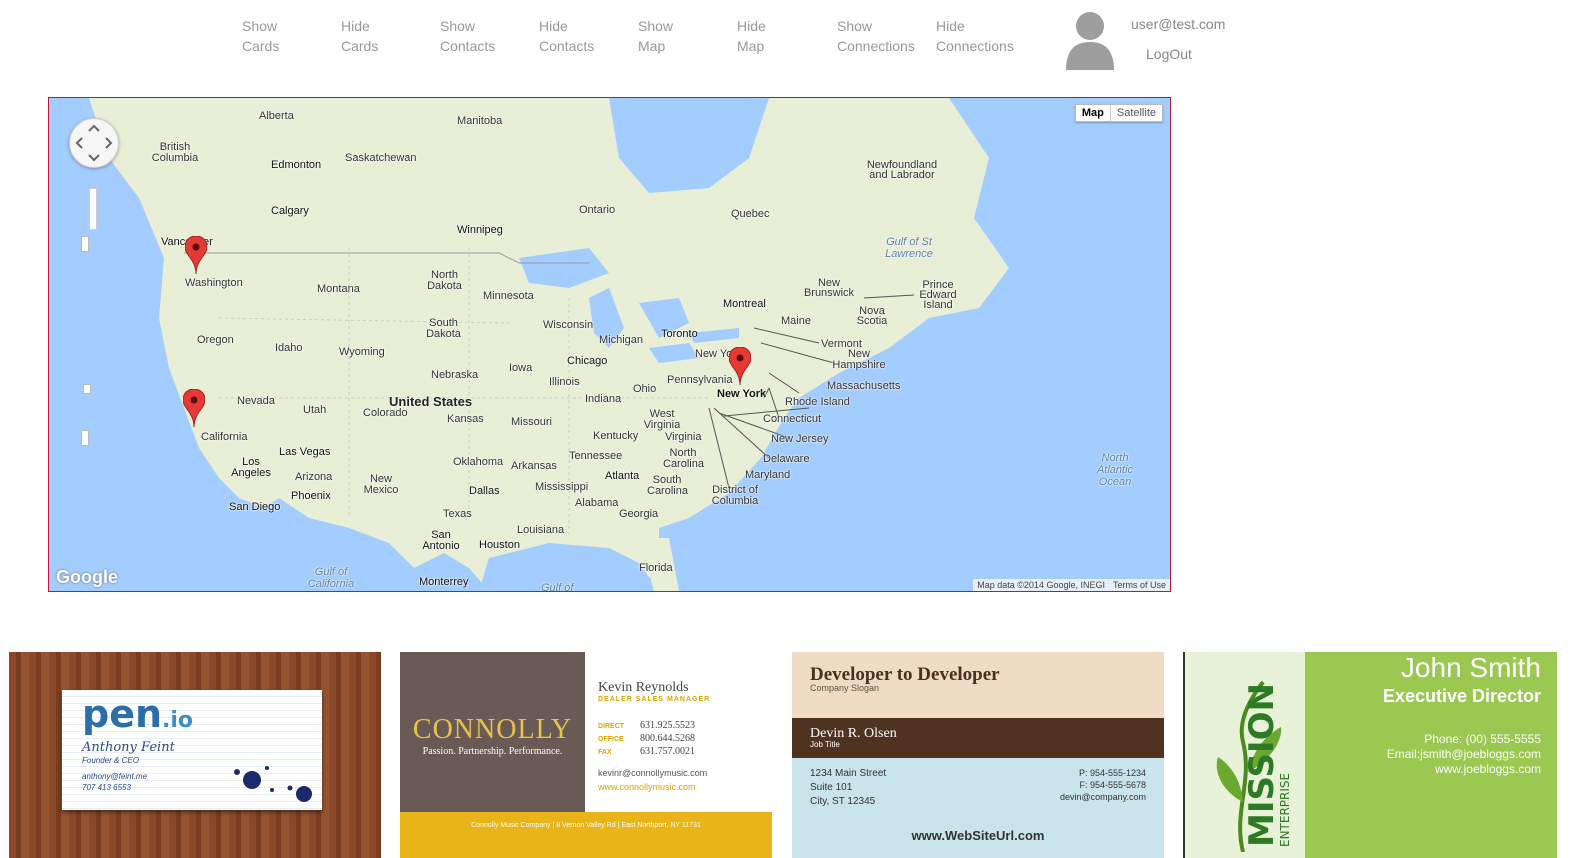  What do you see at coordinates (256, 401) in the screenshot?
I see `map-label: Nevada` at bounding box center [256, 401].